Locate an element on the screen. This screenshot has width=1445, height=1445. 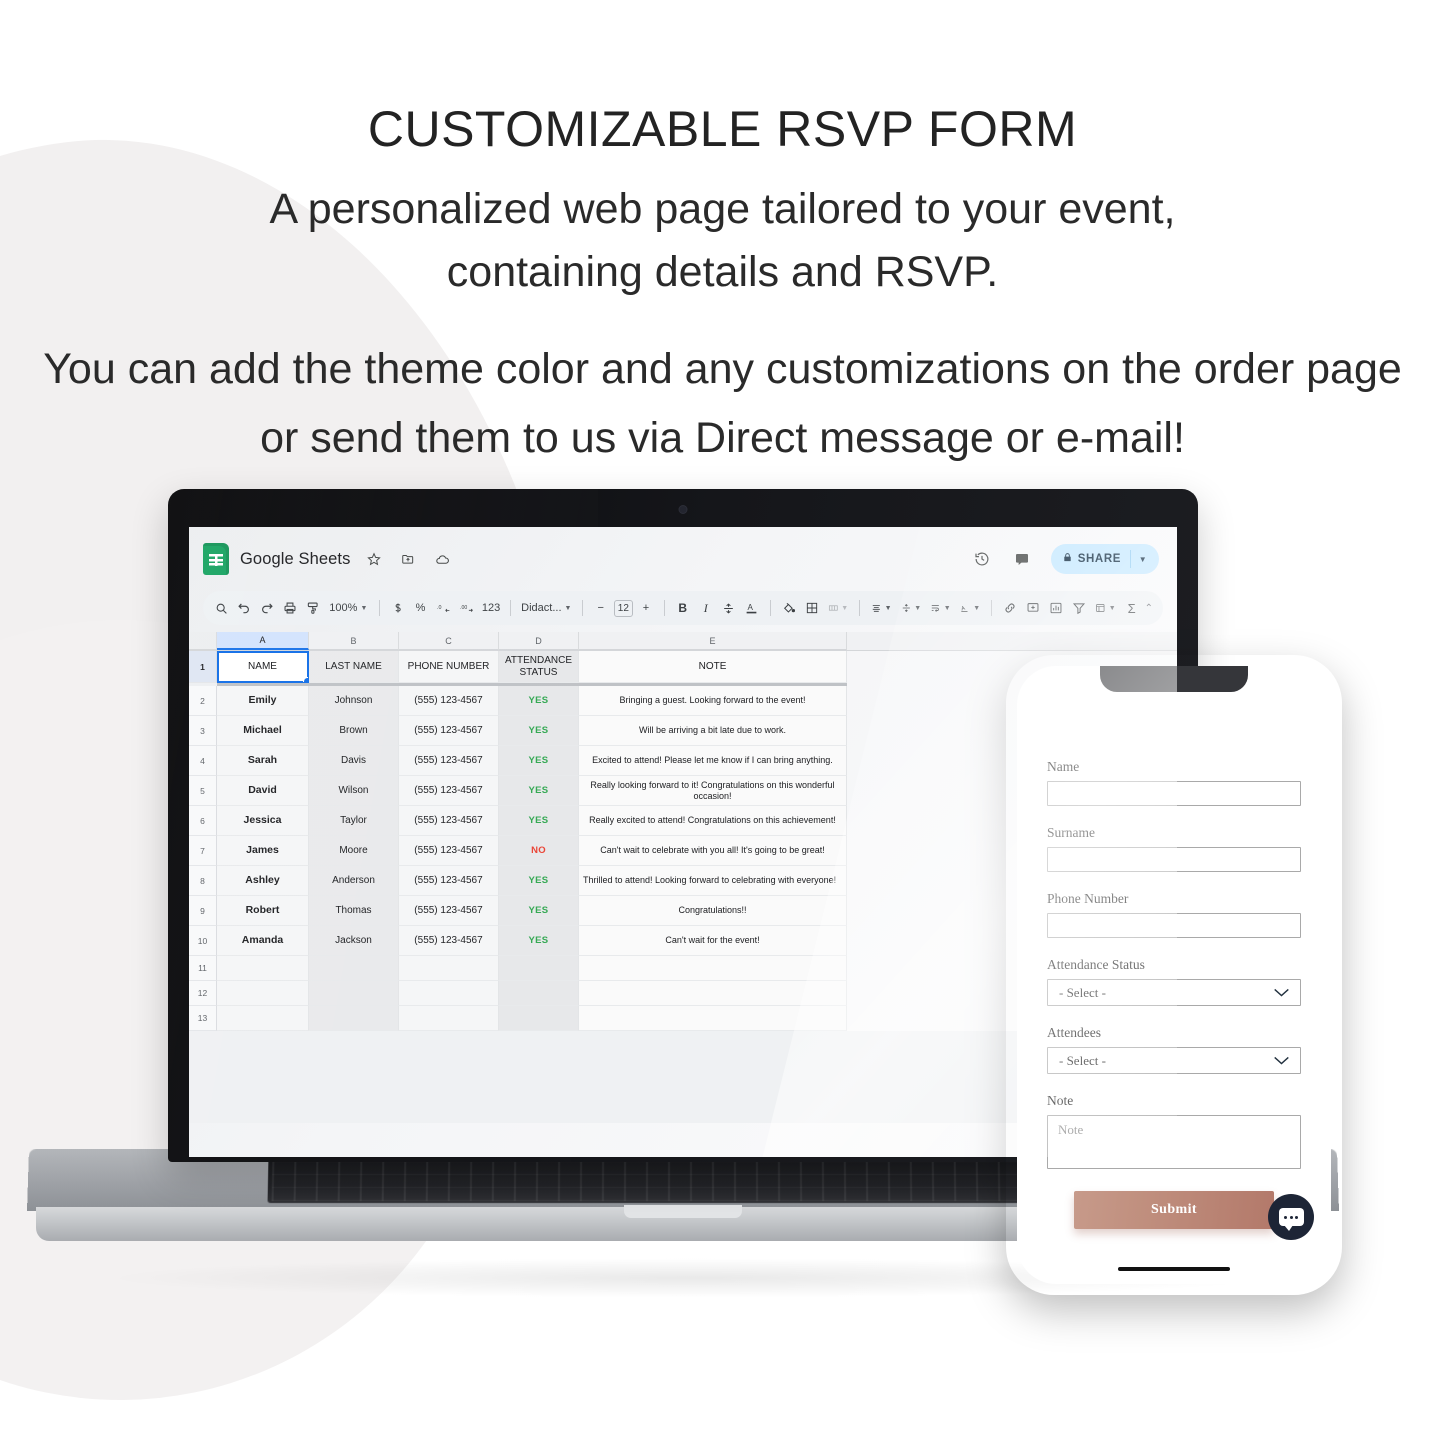
font-family-selector: Didact... ▼ is located at coordinates (546, 608).